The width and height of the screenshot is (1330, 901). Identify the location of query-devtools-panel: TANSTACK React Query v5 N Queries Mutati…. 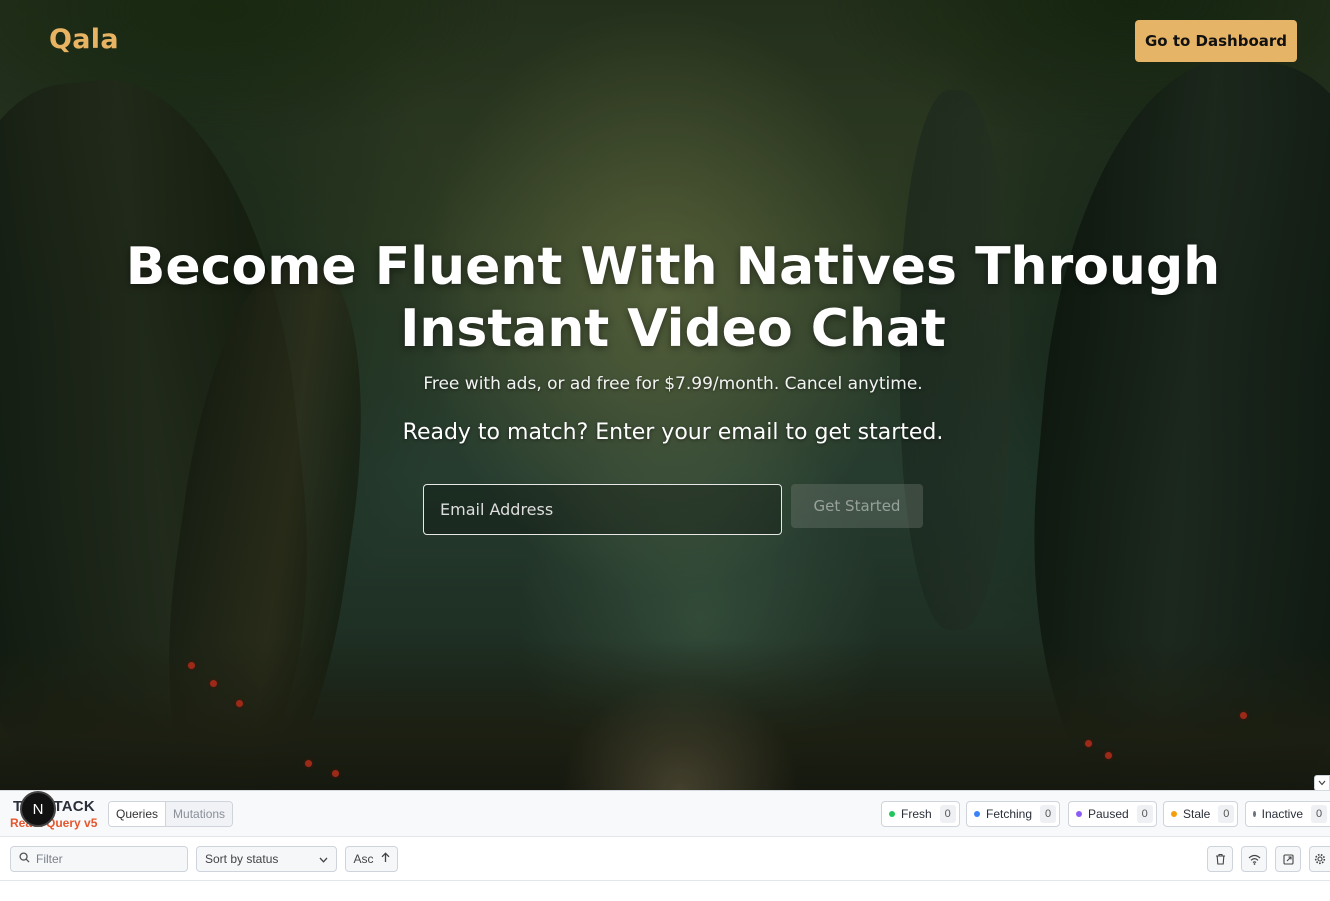
(665, 845).